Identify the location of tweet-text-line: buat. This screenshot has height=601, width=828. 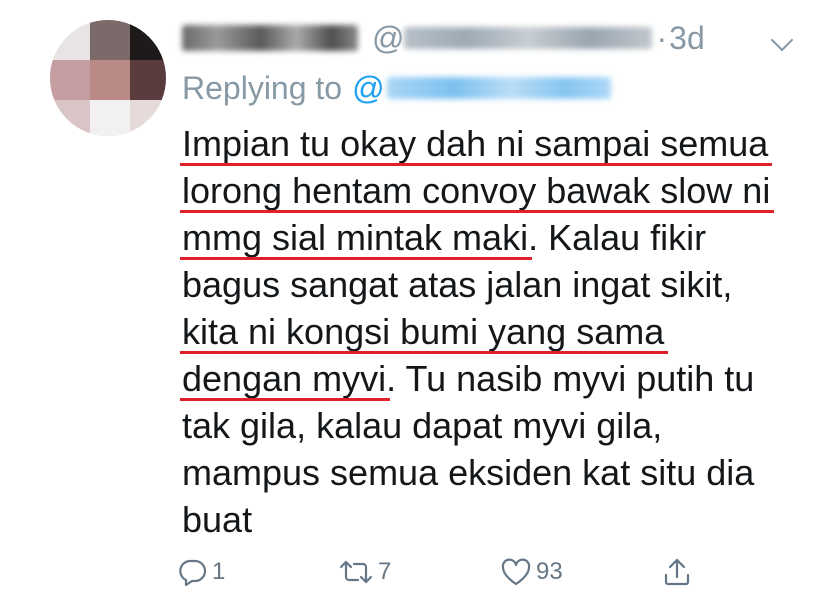
(492, 519).